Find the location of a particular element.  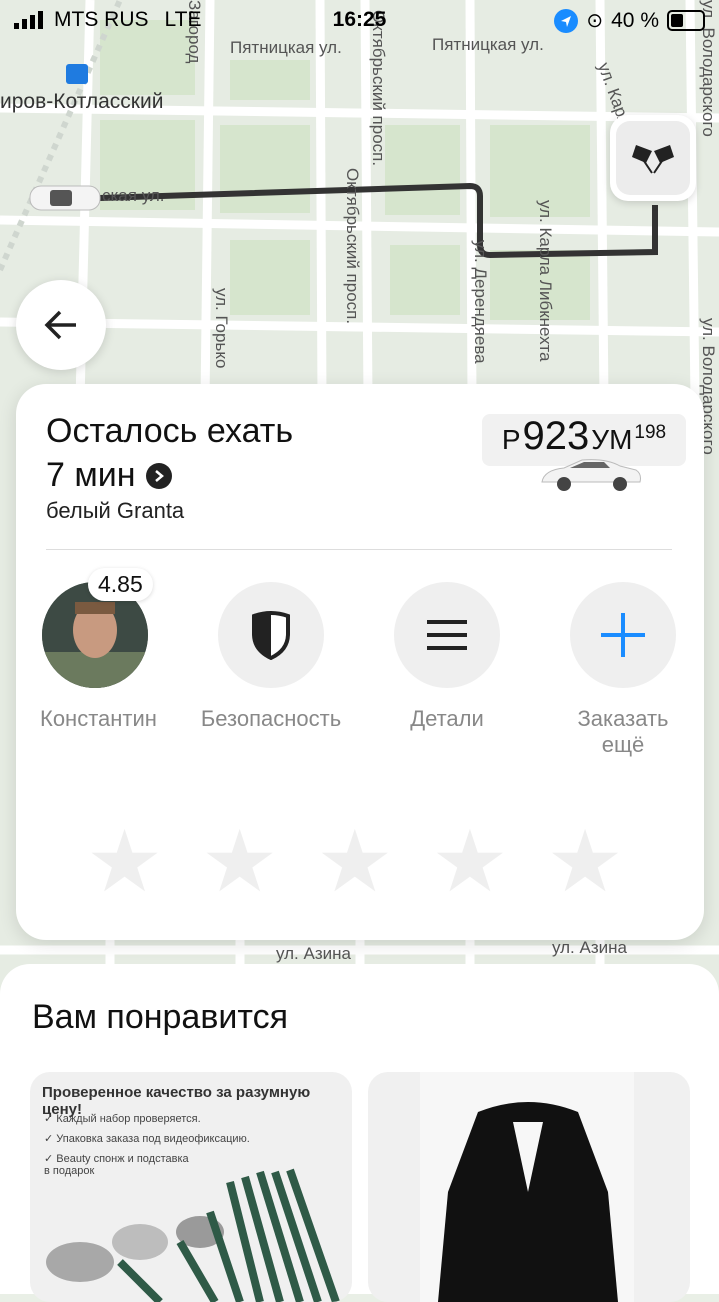

rating-stars: ★ ★ ★ ★ ★ is located at coordinates (355, 862).